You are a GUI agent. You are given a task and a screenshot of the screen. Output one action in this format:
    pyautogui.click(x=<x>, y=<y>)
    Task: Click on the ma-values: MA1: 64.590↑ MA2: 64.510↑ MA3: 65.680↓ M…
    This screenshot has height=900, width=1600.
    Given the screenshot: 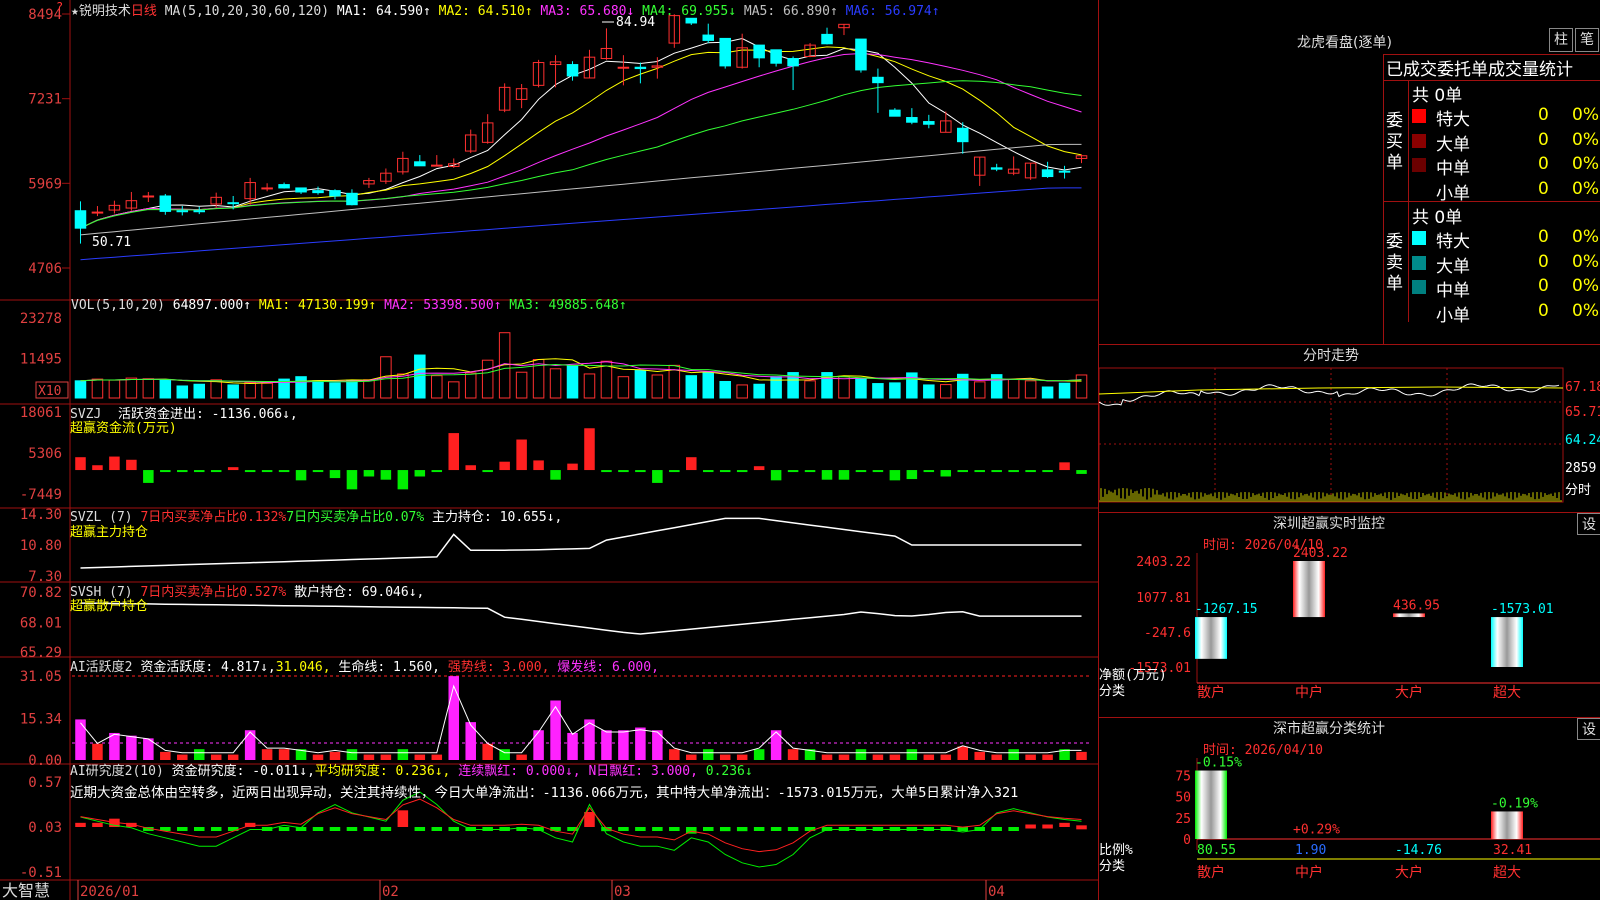 What is the action you would take?
    pyautogui.click(x=638, y=11)
    